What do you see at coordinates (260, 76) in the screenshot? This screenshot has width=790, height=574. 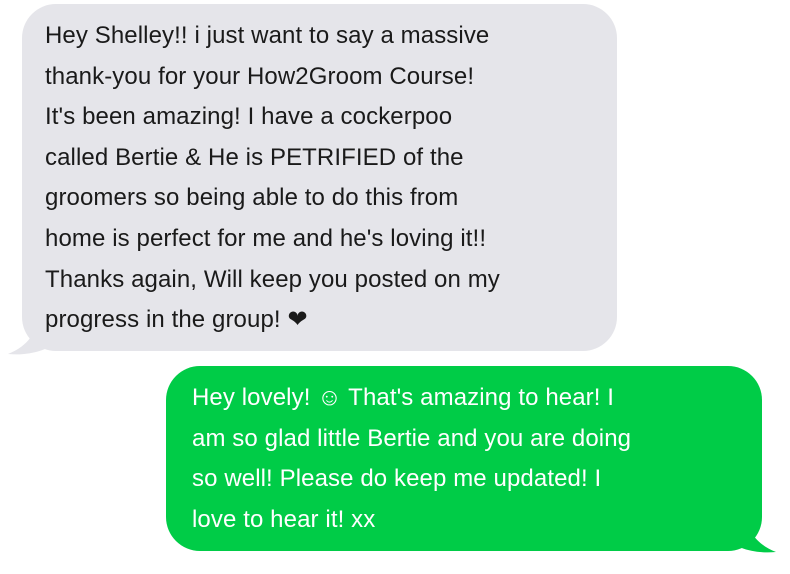 I see `message-line: thank-you for your How2Groom Course!` at bounding box center [260, 76].